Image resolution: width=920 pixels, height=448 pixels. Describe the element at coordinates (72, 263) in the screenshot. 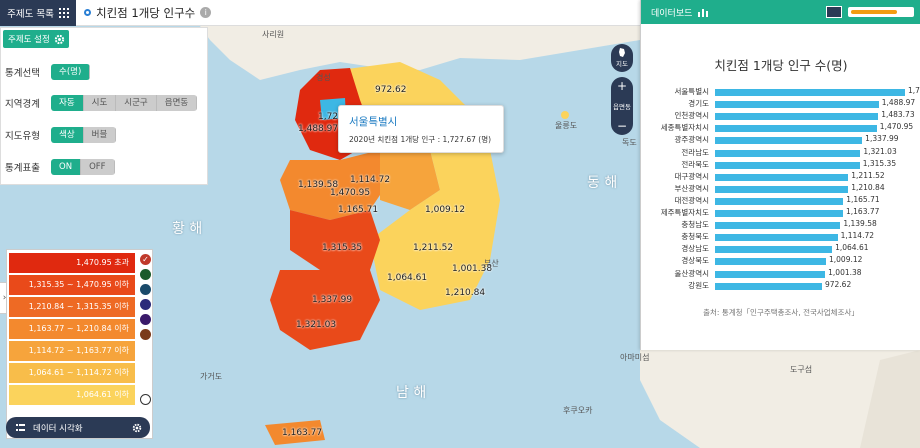

I see `legend-item-1: 1,470.95 초과` at that location.